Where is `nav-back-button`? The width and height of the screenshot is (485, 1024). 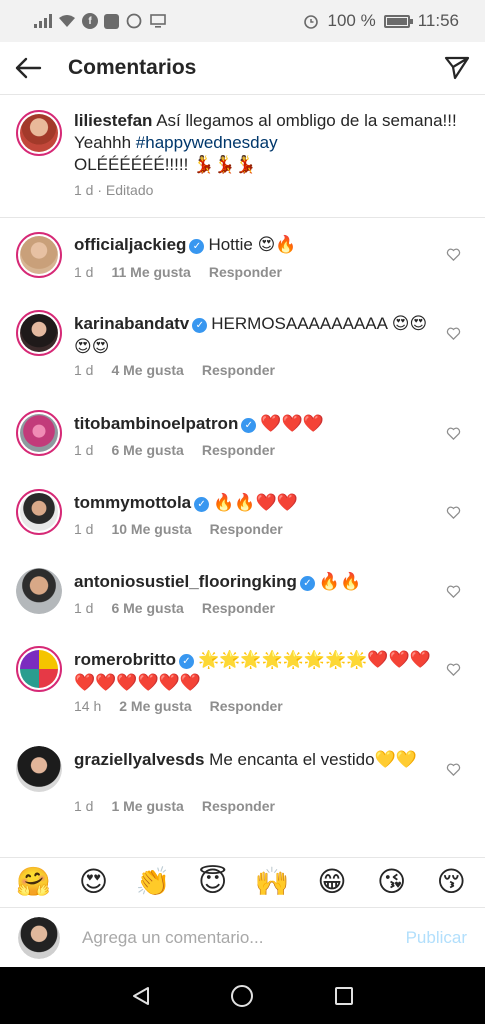
nav-back-button is located at coordinates (141, 996).